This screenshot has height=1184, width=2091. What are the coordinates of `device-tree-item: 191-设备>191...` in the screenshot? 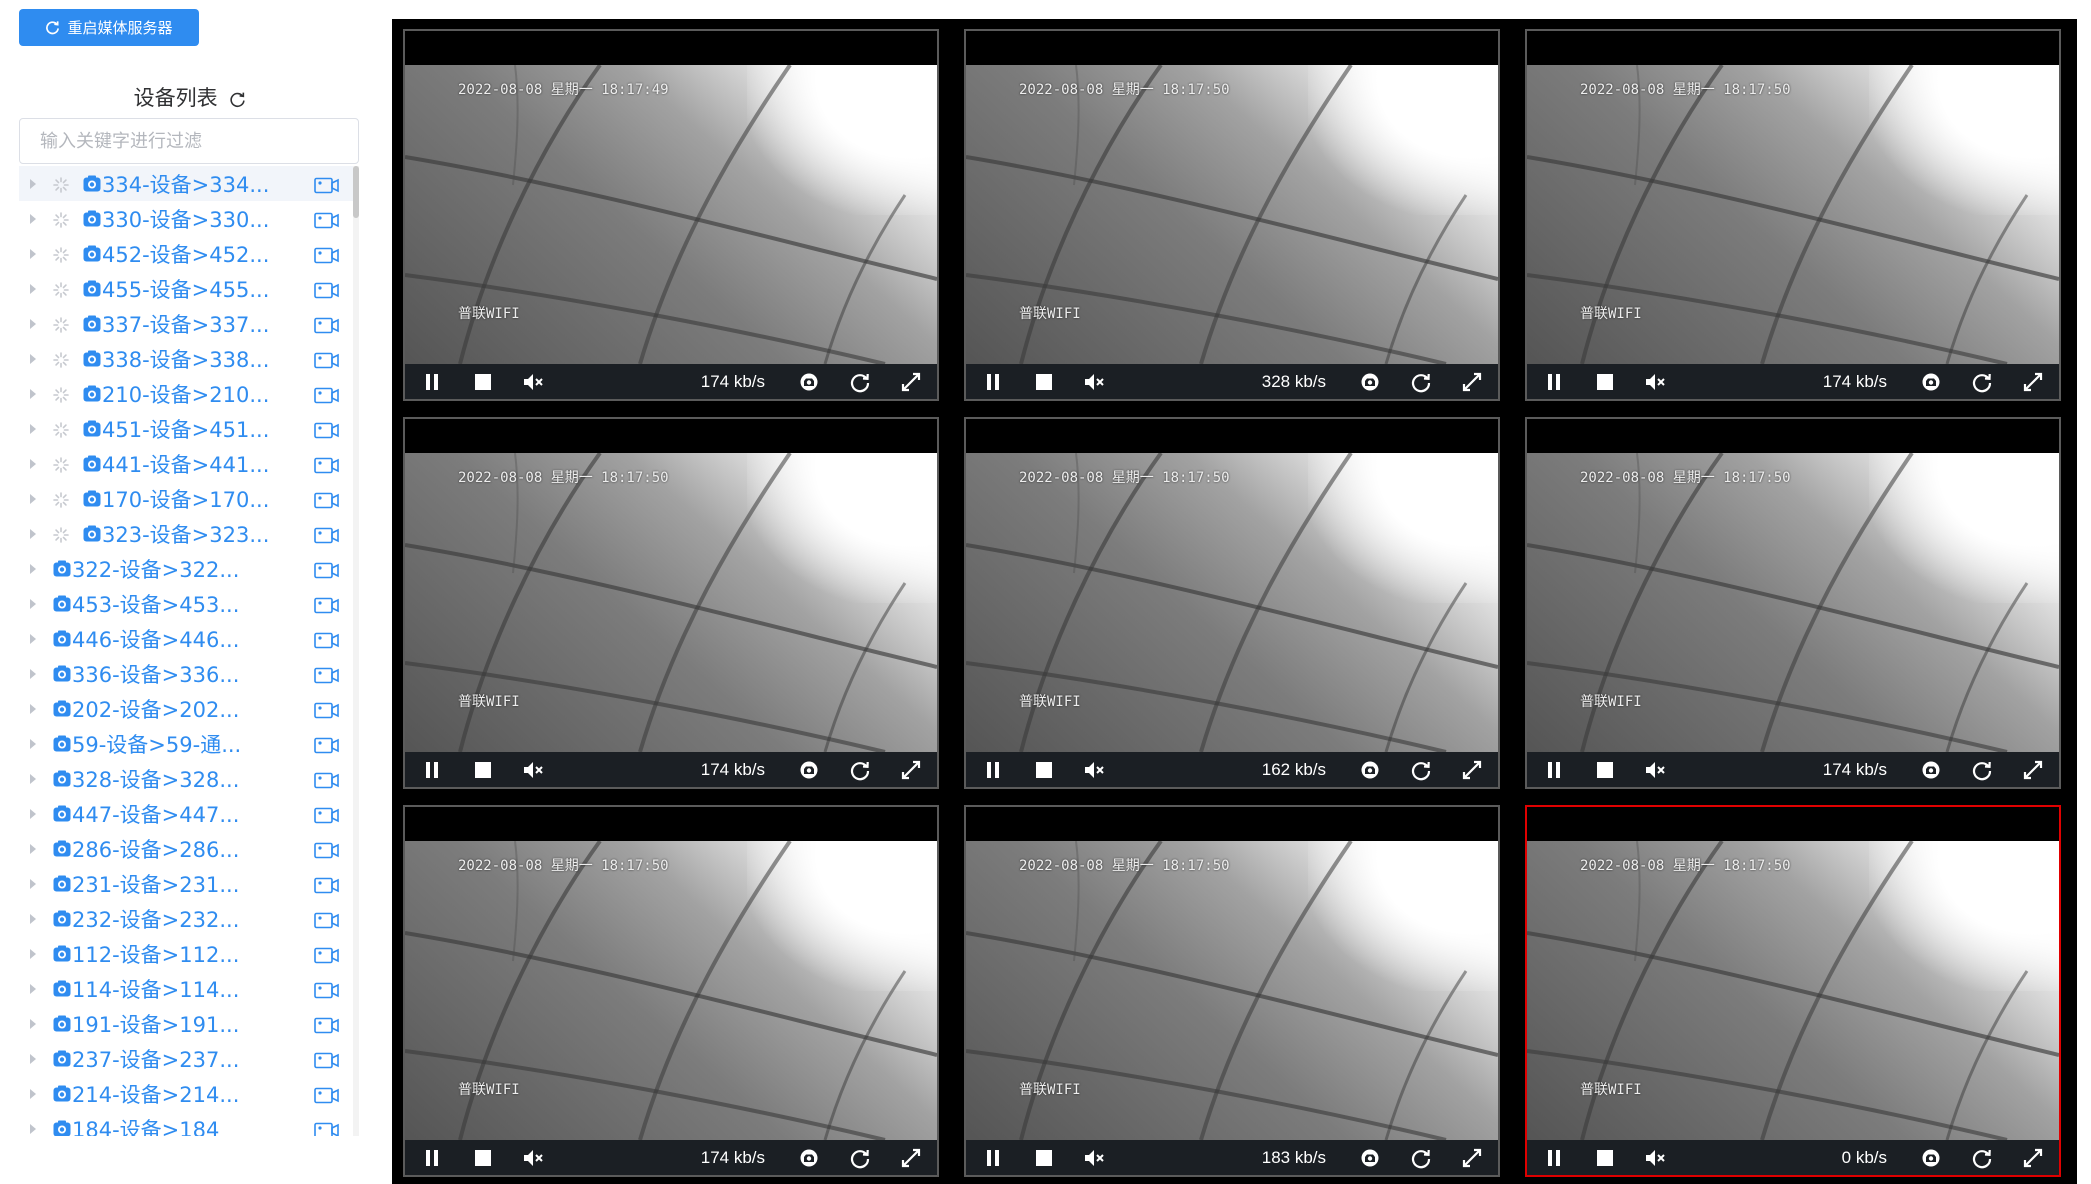 It's located at (186, 1023).